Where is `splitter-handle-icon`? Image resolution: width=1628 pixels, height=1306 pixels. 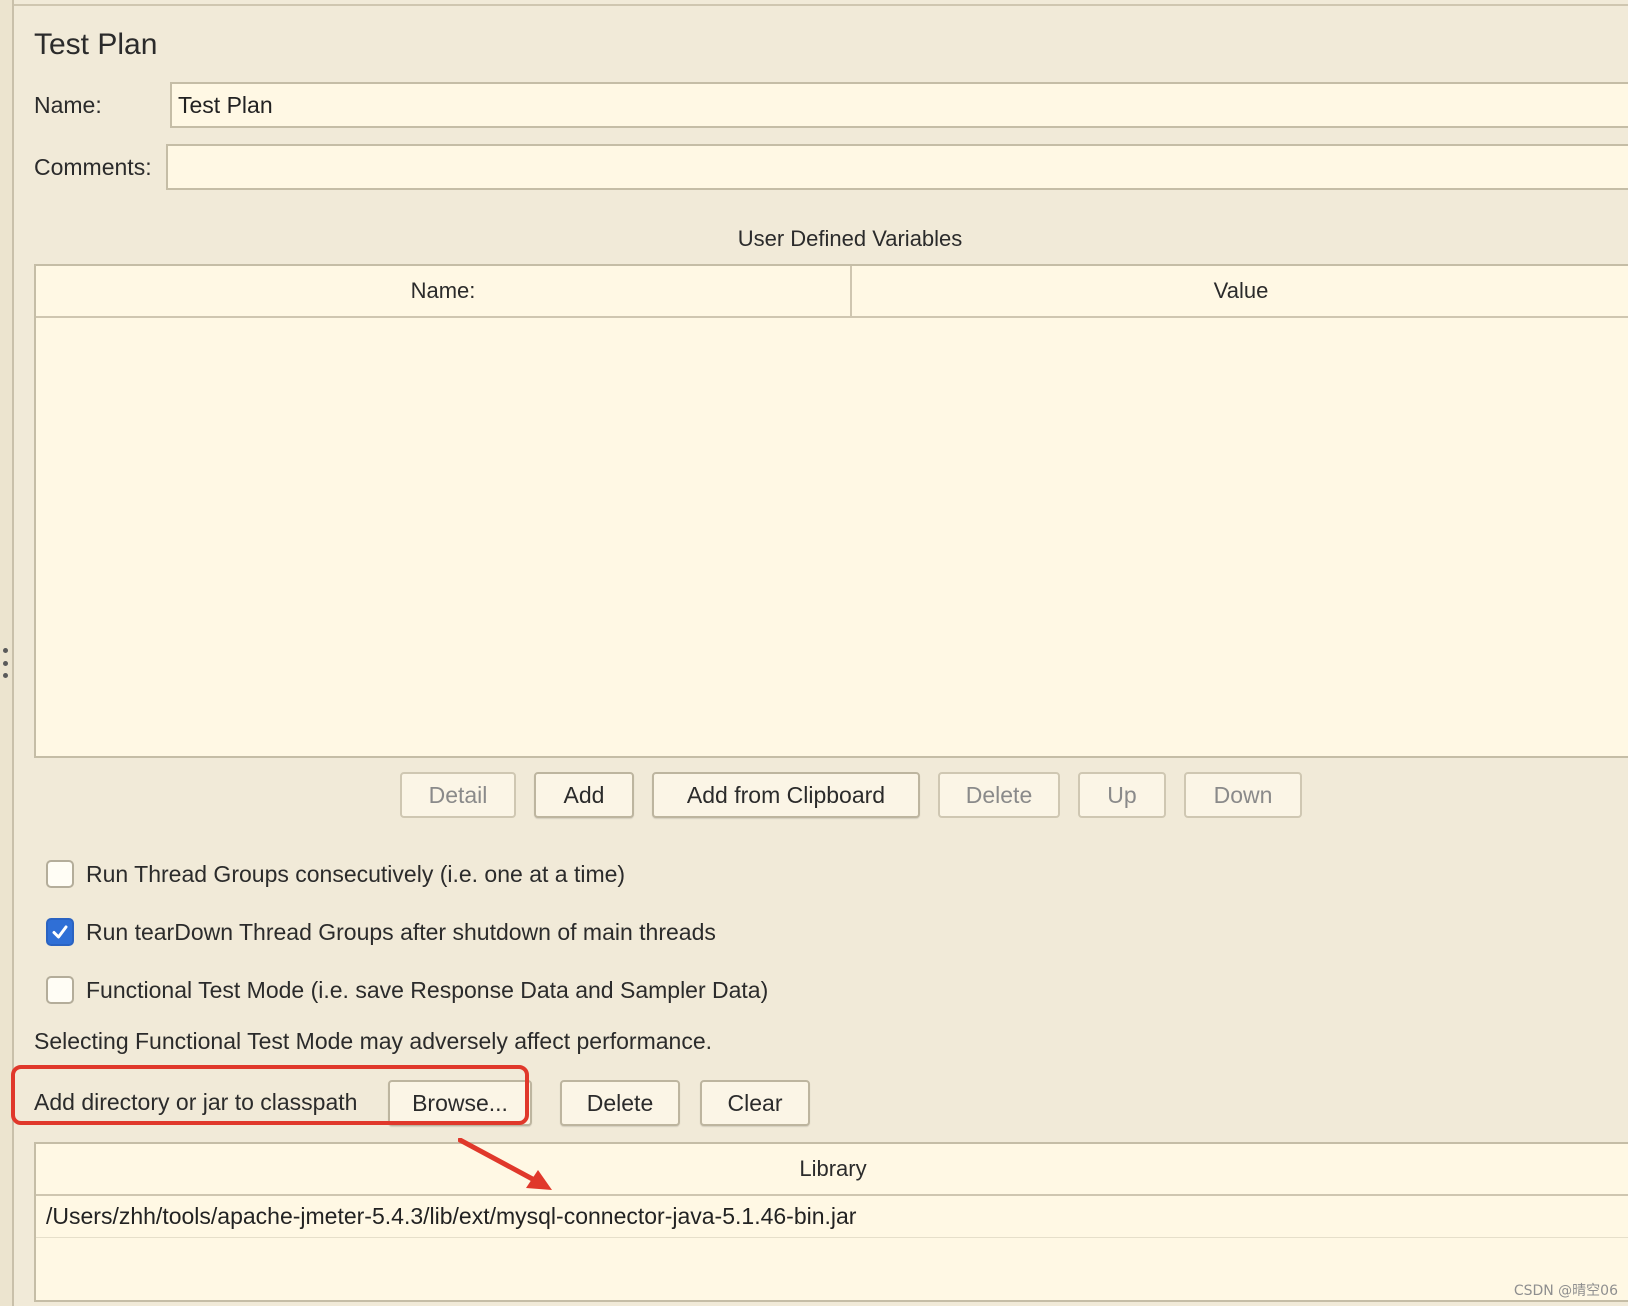
splitter-handle-icon is located at coordinates (5, 663).